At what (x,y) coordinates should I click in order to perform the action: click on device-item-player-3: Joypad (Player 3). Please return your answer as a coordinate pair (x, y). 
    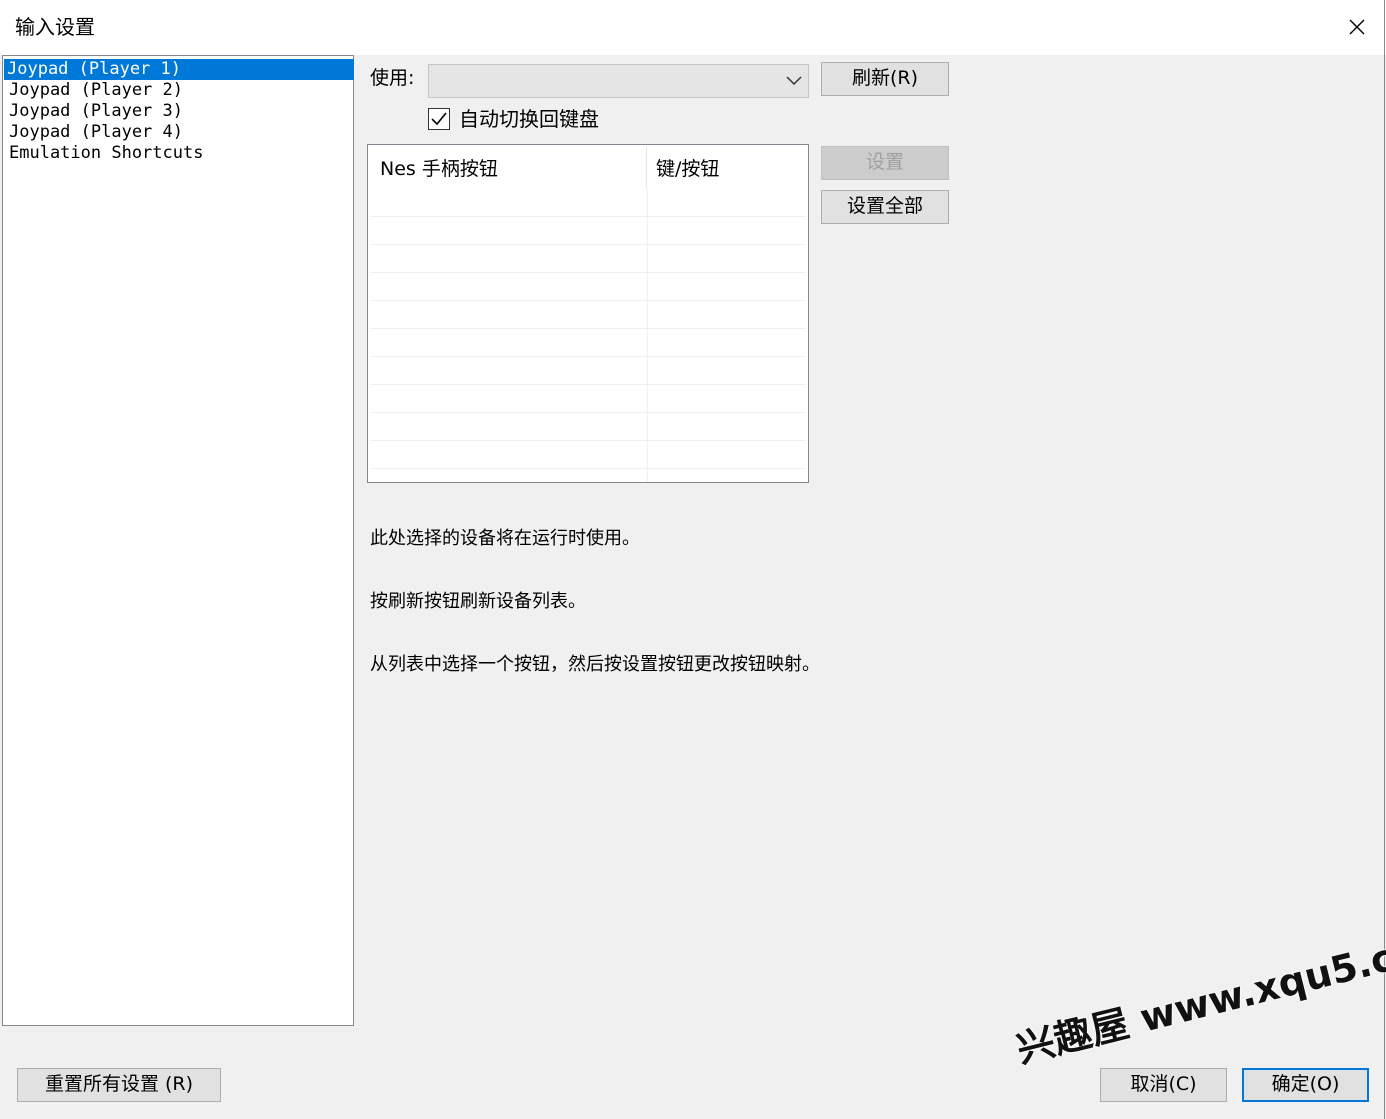
    Looking at the image, I should click on (180, 111).